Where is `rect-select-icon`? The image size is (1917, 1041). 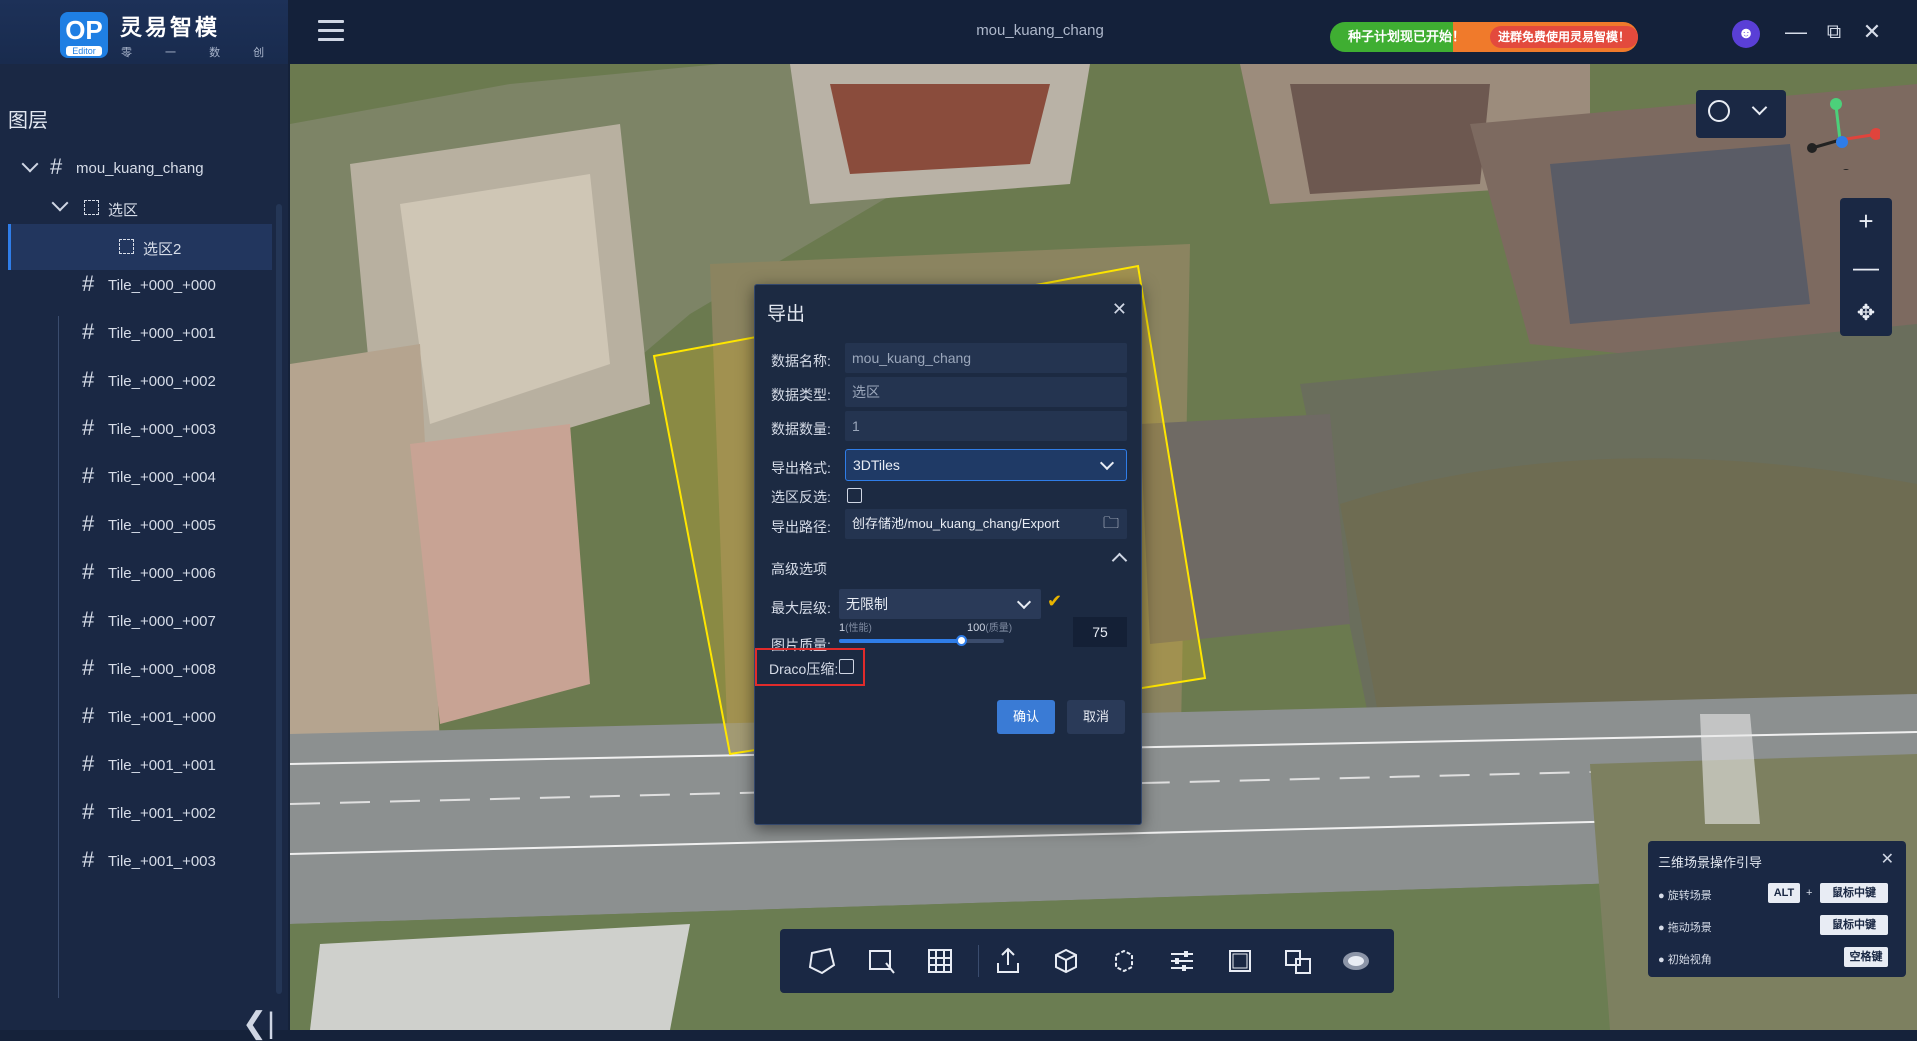
rect-select-icon is located at coordinates (882, 961).